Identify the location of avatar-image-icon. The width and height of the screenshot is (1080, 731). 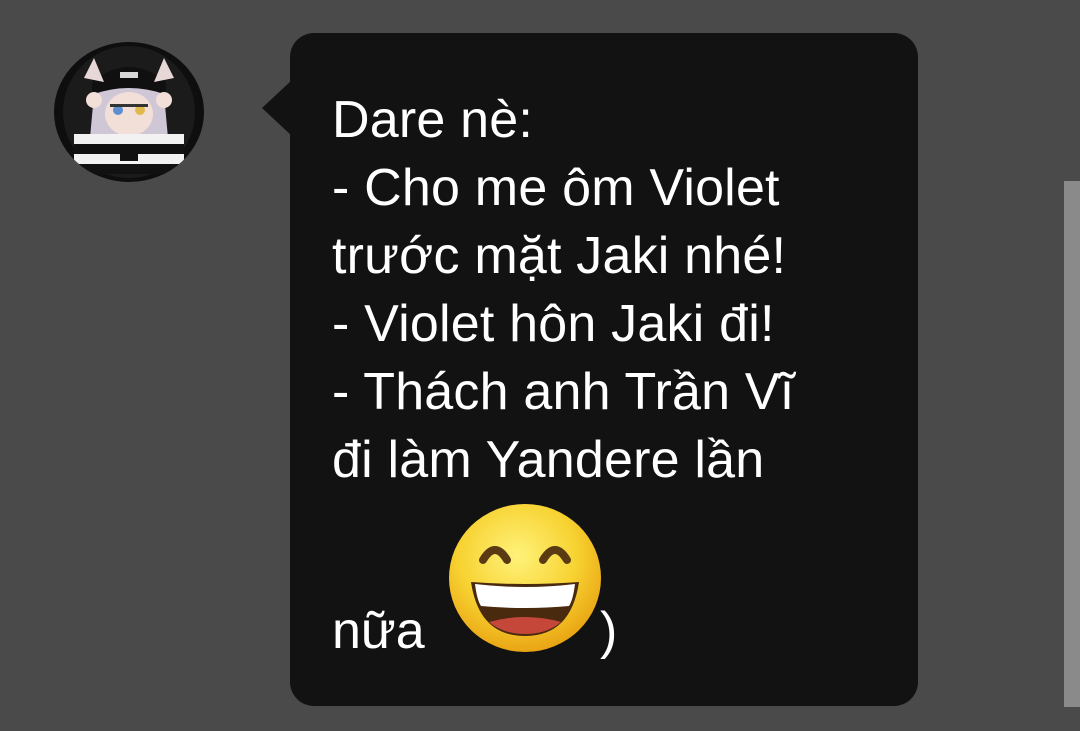
(129, 112).